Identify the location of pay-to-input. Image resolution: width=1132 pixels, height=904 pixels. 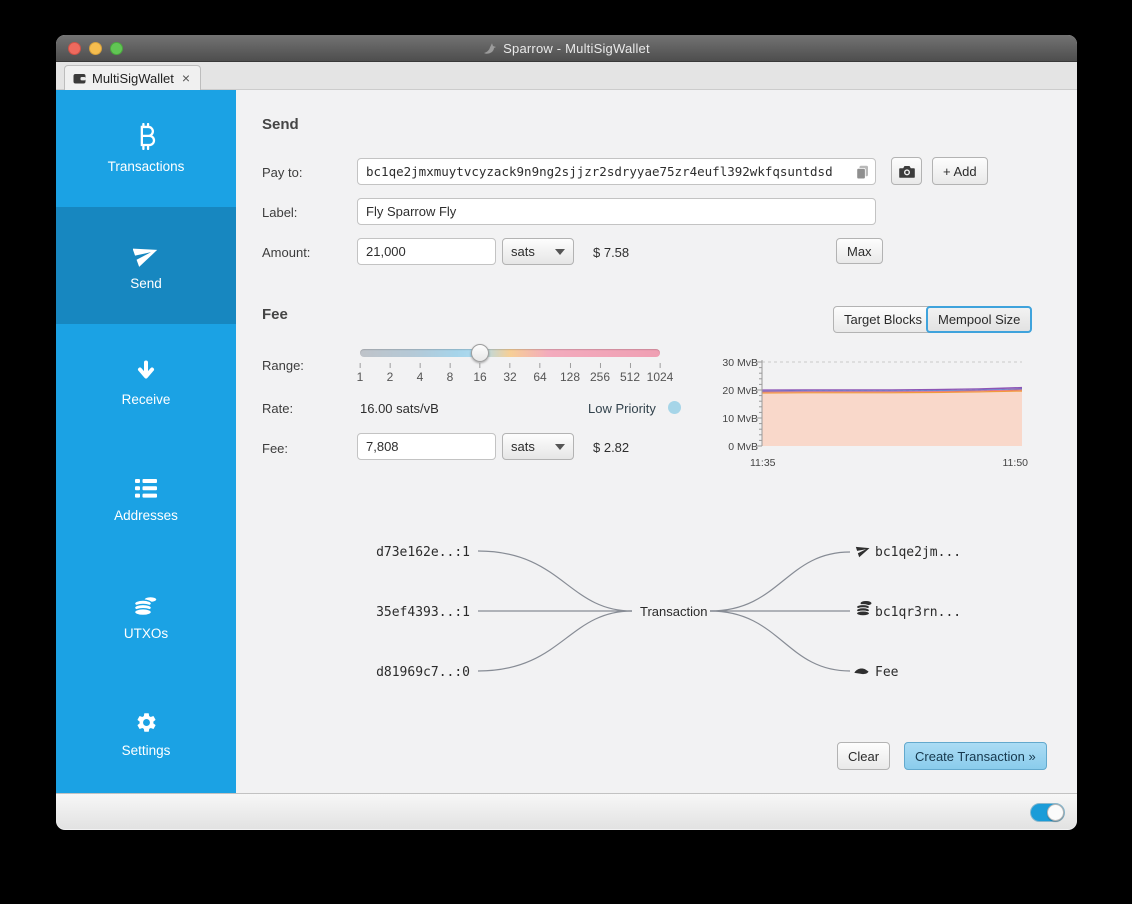
(616, 171).